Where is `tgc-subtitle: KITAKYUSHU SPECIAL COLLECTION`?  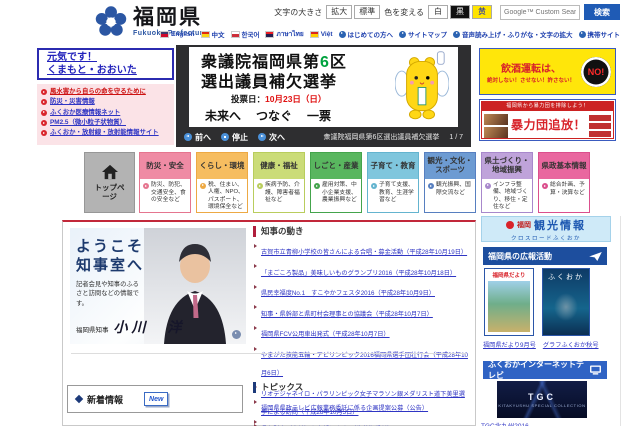 tgc-subtitle: KITAKYUSHU SPECIAL COLLECTION is located at coordinates (542, 405).